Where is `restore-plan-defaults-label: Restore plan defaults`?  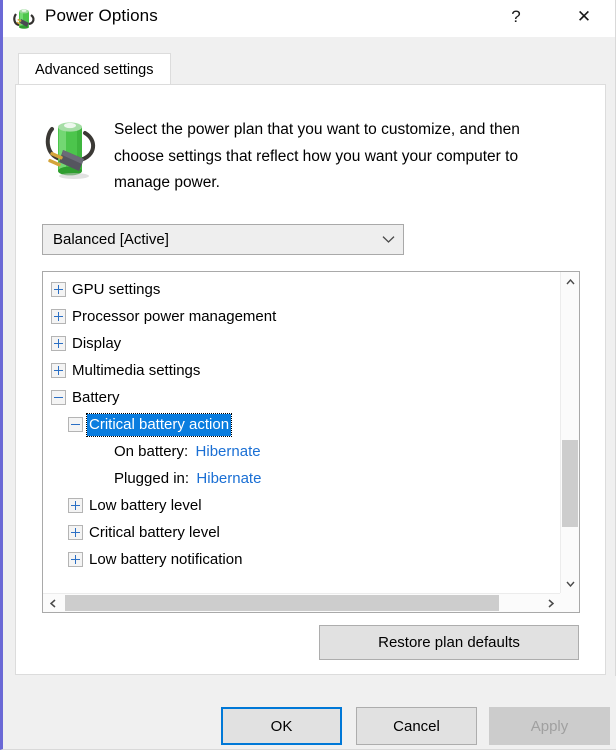
restore-plan-defaults-label: Restore plan defaults is located at coordinates (449, 642).